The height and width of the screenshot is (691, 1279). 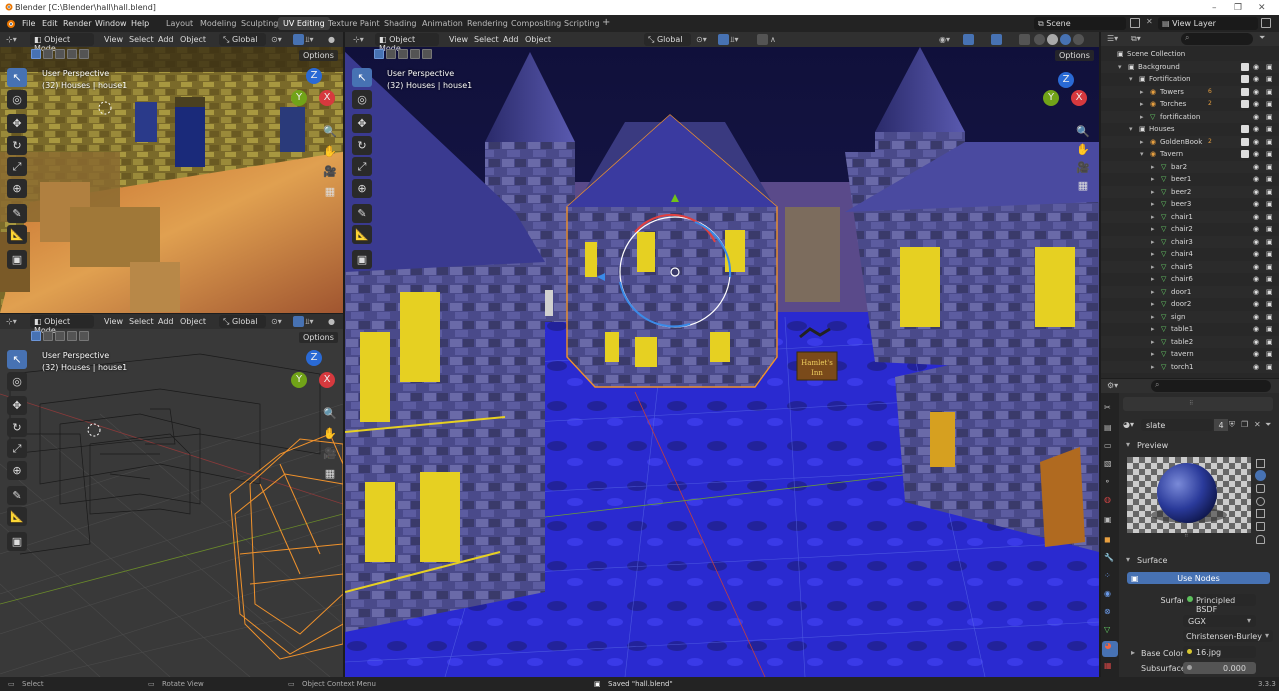 What do you see at coordinates (17, 166) in the screenshot?
I see `scale-tool-icon: ⤢` at bounding box center [17, 166].